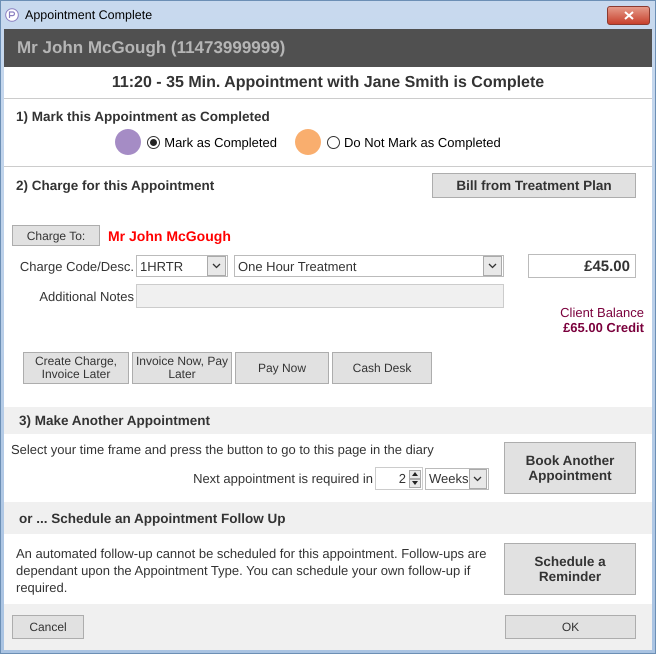 The height and width of the screenshot is (654, 656). I want to click on book-appointment-button: Book Another Appointment, so click(570, 468).